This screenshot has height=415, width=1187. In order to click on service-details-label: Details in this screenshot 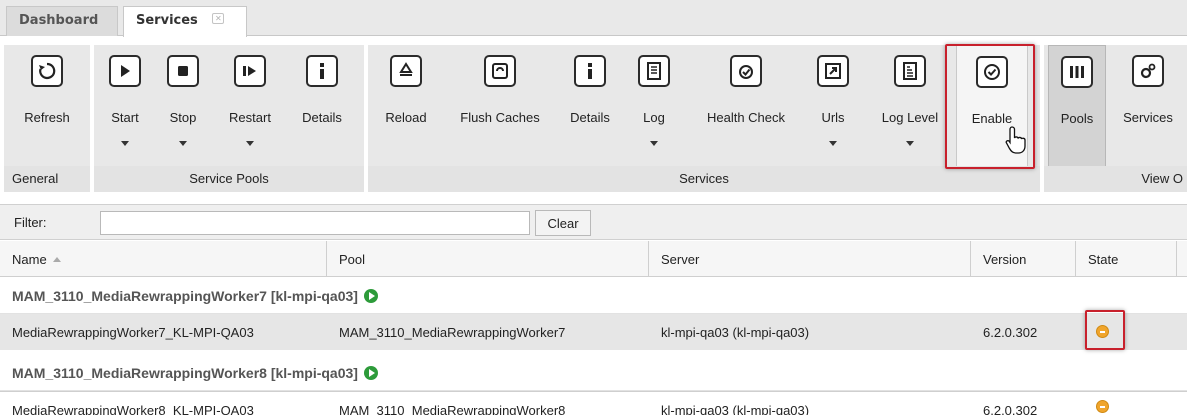, I will do `click(590, 117)`.